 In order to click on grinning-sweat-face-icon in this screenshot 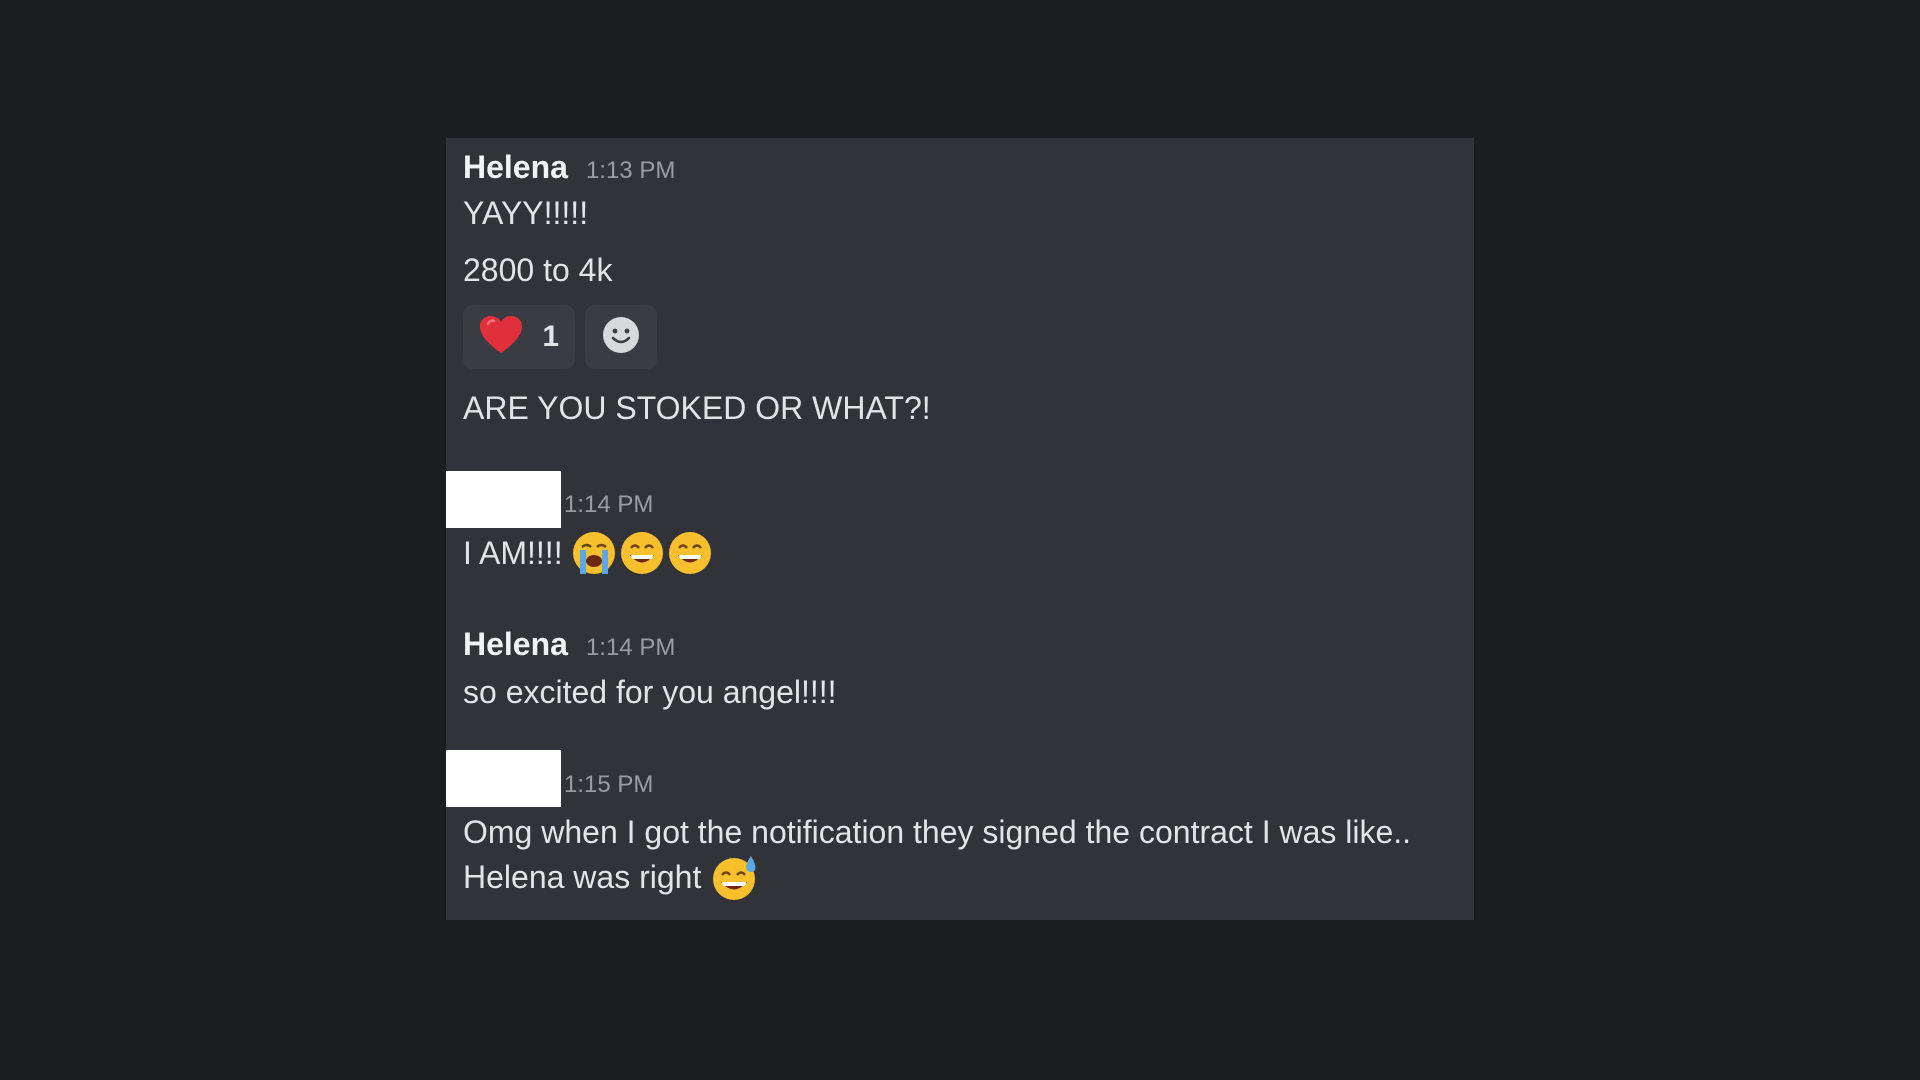, I will do `click(734, 877)`.